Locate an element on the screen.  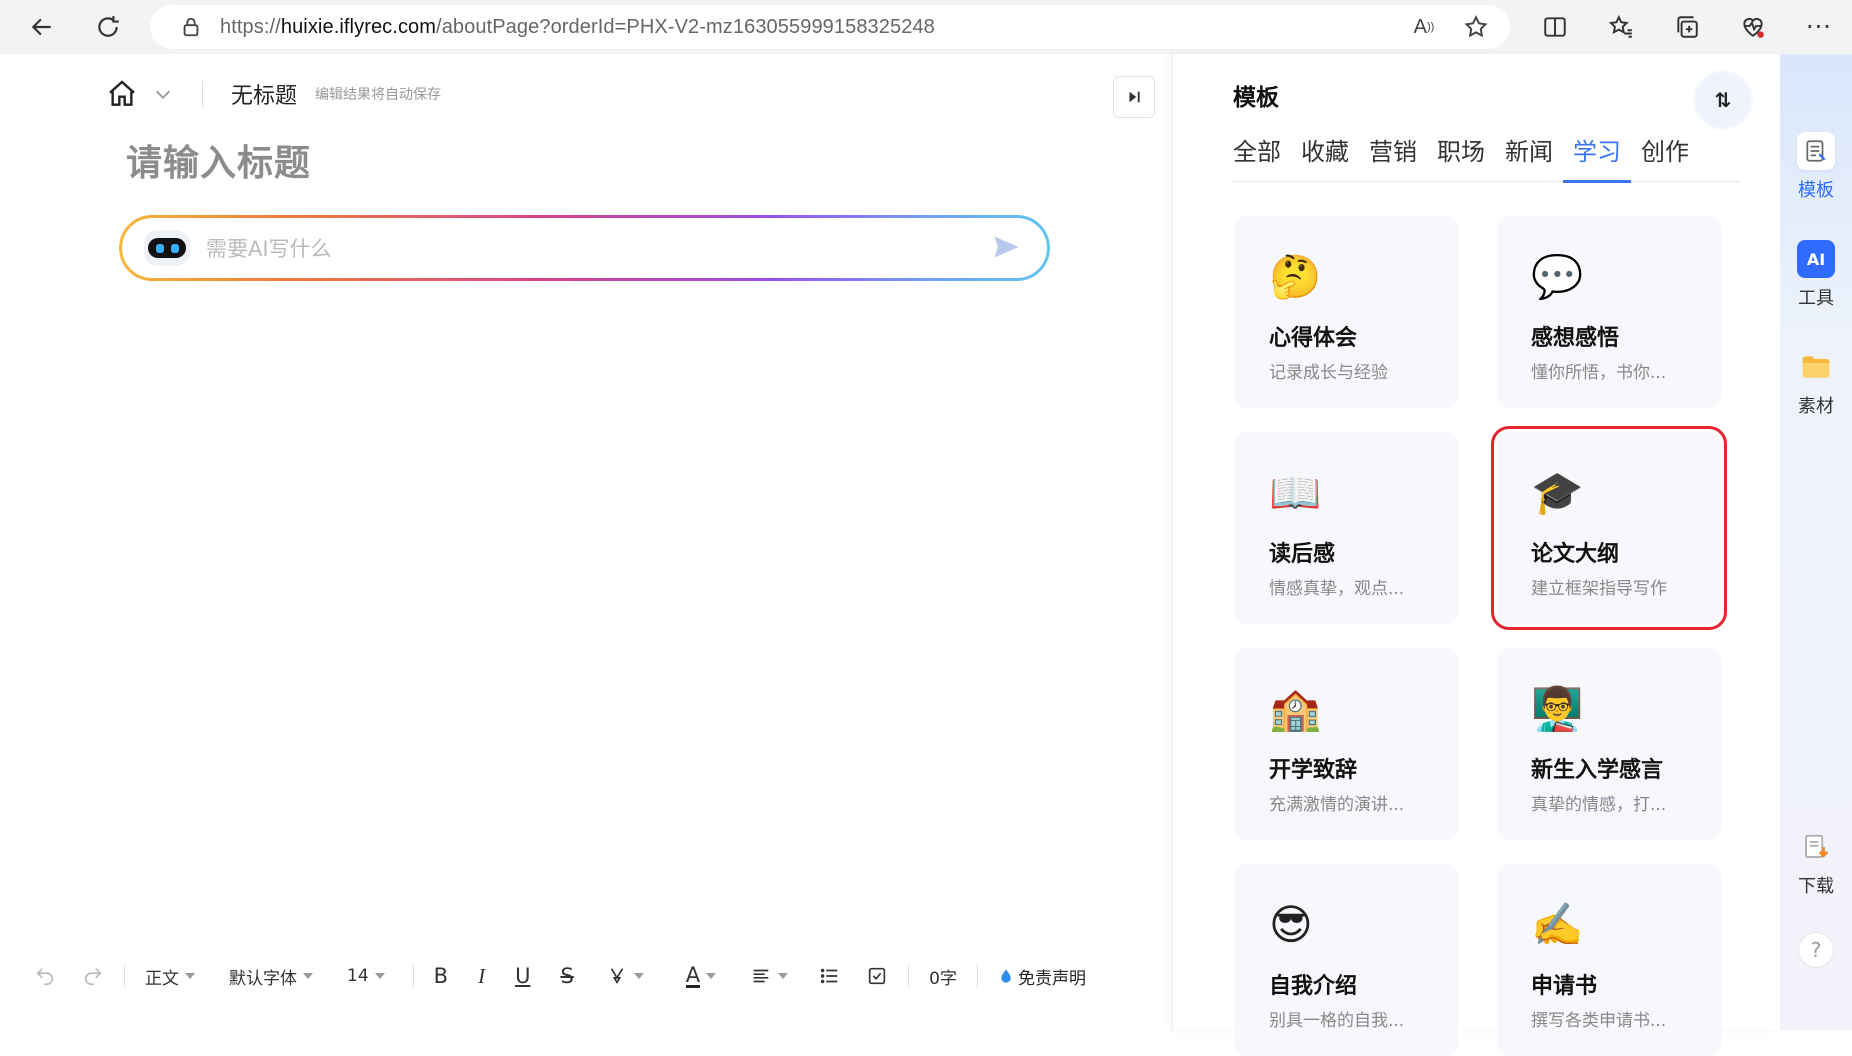
ai-prompt-input: 需要AI写什么 is located at coordinates (269, 248).